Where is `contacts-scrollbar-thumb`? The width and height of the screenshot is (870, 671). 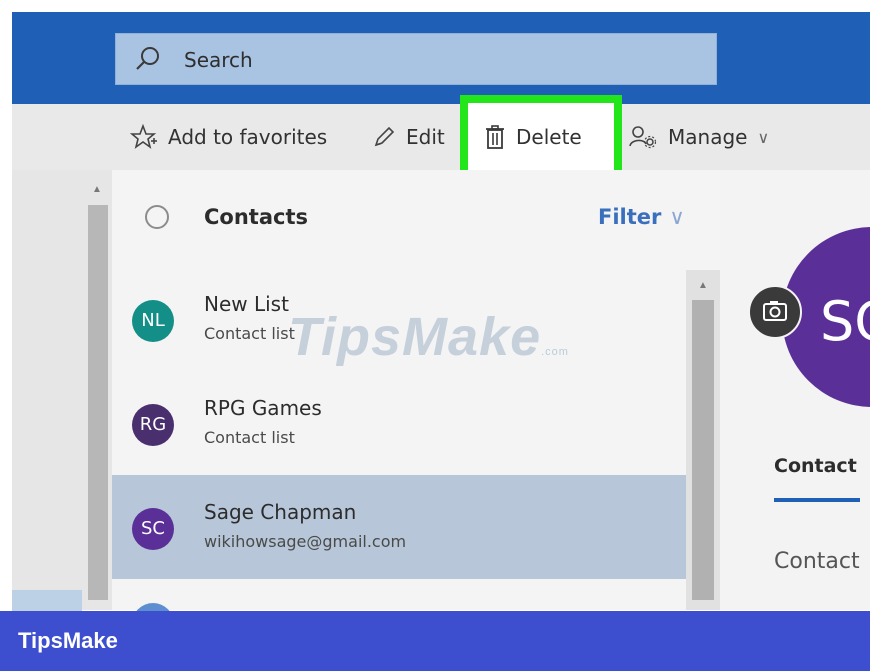
contacts-scrollbar-thumb is located at coordinates (703, 450).